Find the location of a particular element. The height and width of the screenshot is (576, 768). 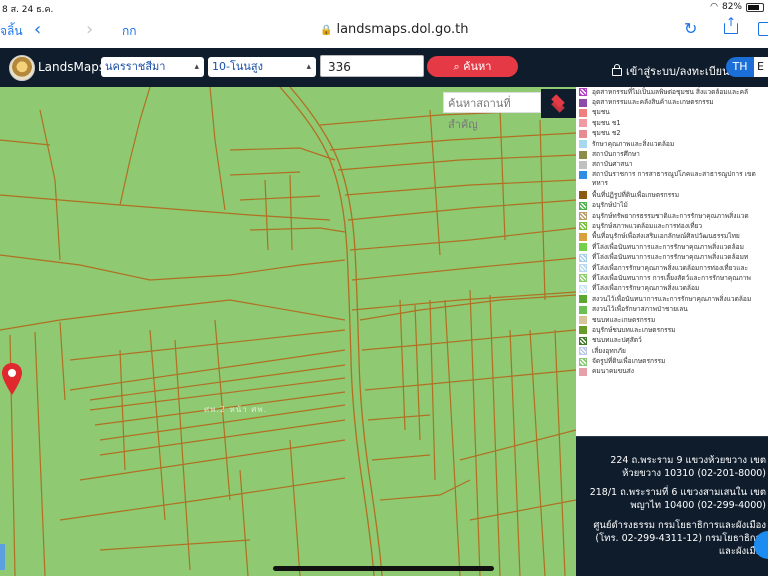

legend-label: ชนบทและปศุสัตว์ is located at coordinates (617, 340).